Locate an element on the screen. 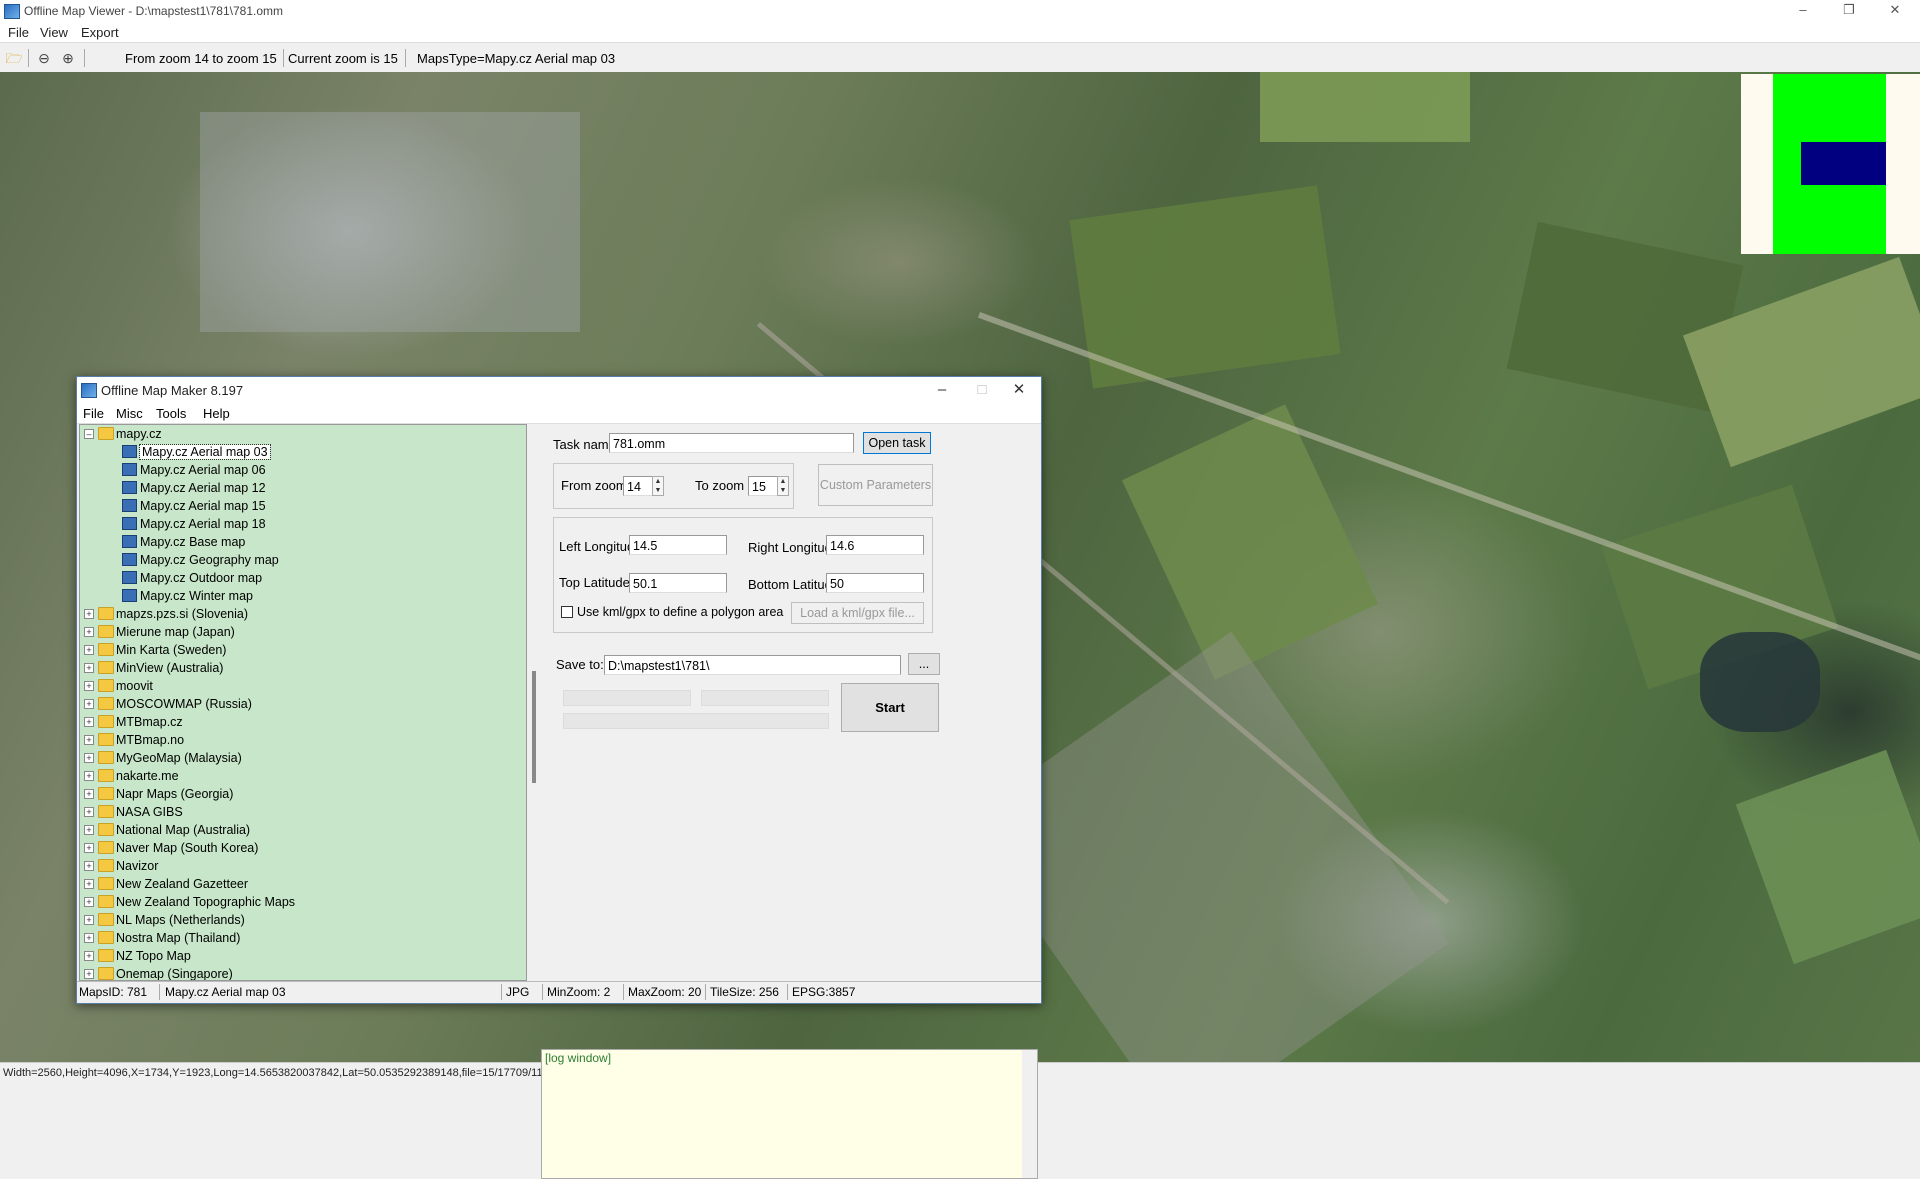 This screenshot has width=1920, height=1179. tree-item-map: Mapy.cz Base map is located at coordinates (295, 542).